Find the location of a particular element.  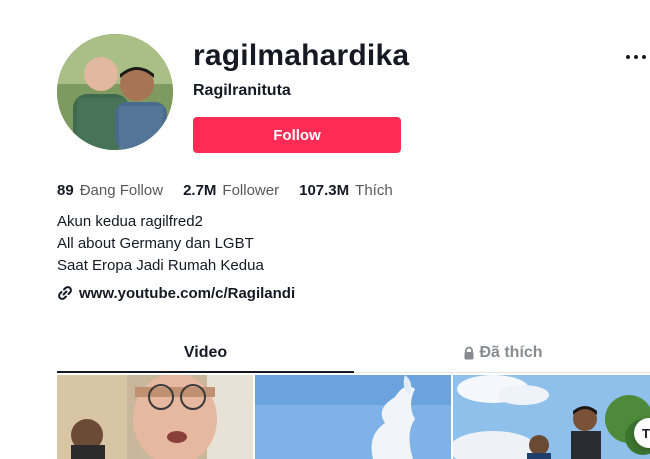

stat-following: 89 Đang Follow is located at coordinates (110, 190).